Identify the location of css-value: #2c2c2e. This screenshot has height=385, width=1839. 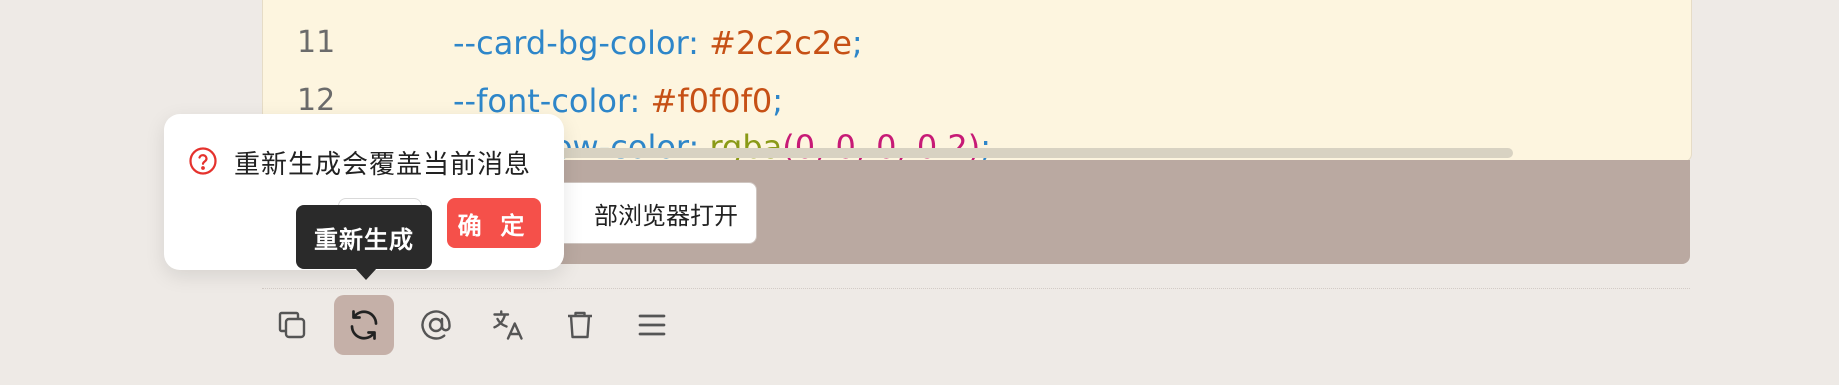
(780, 43).